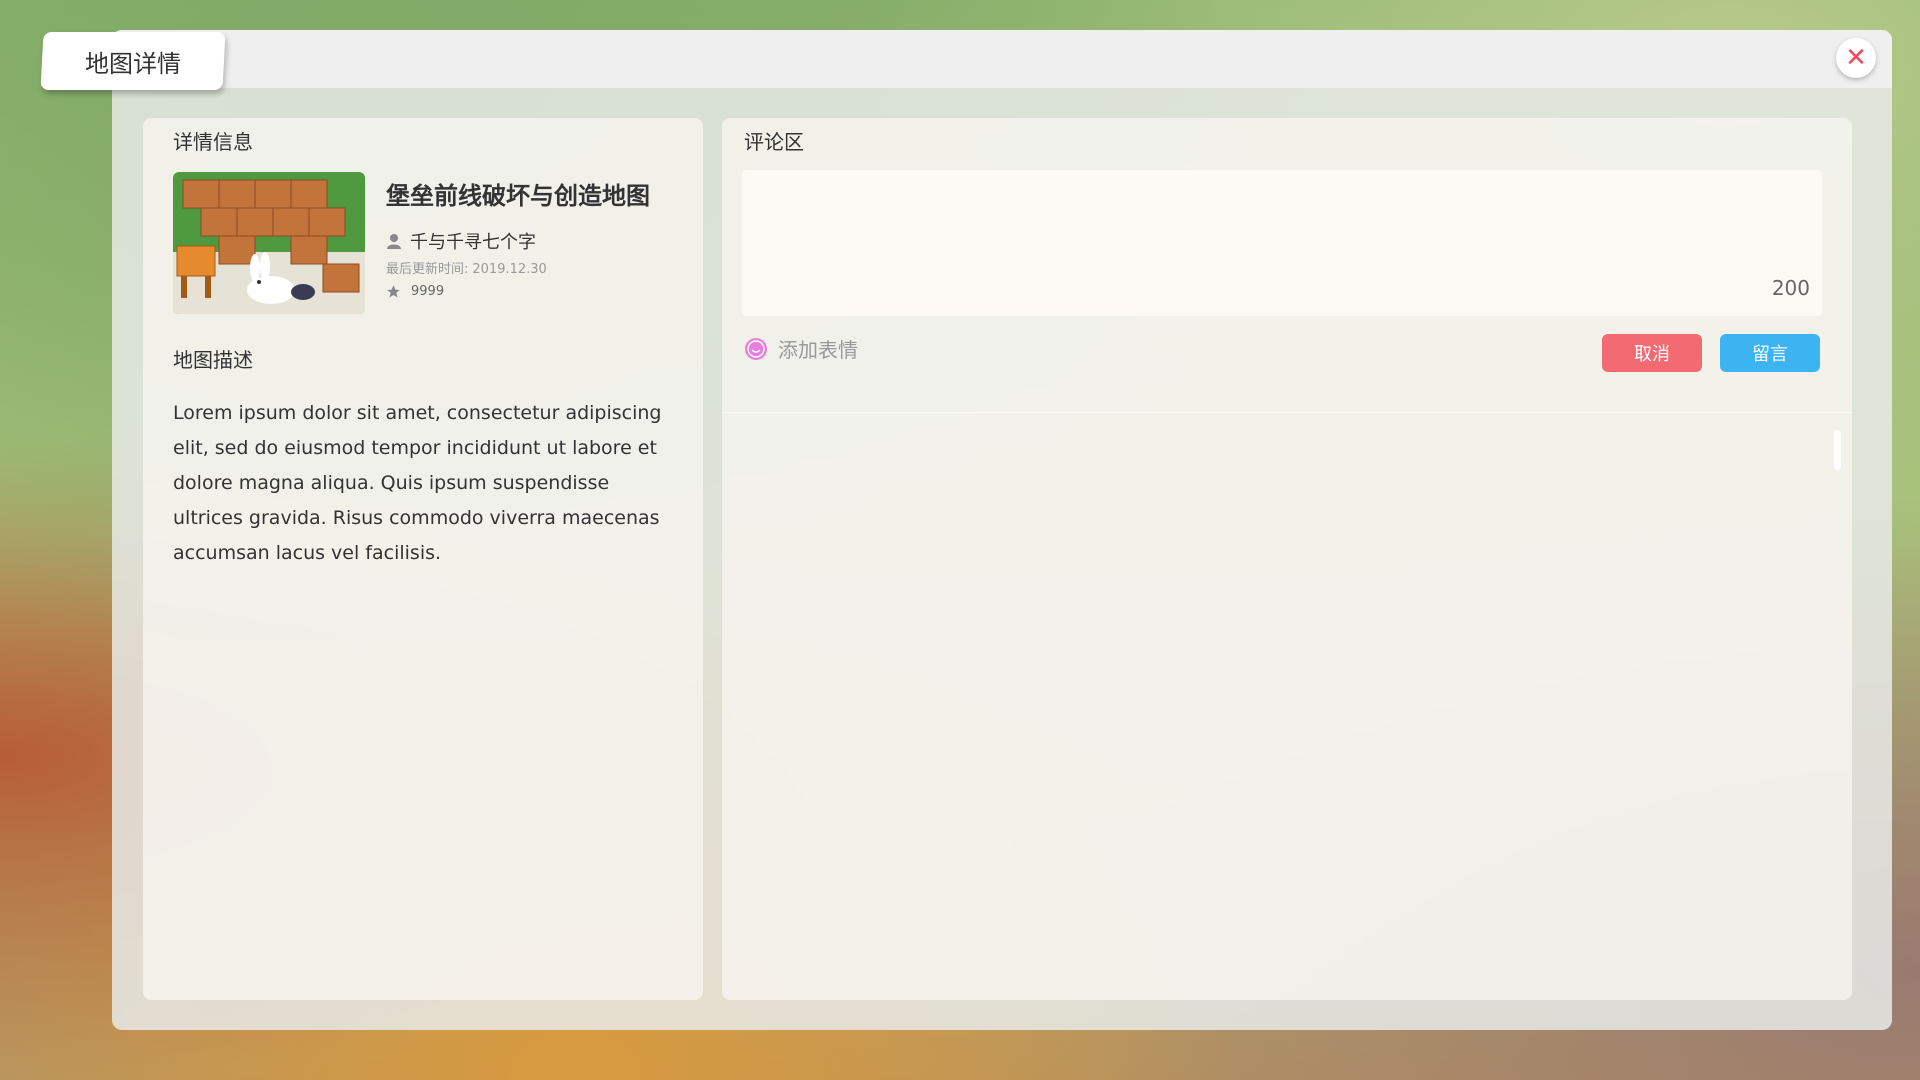 This screenshot has height=1080, width=1920. I want to click on map-thumbnail, so click(269, 243).